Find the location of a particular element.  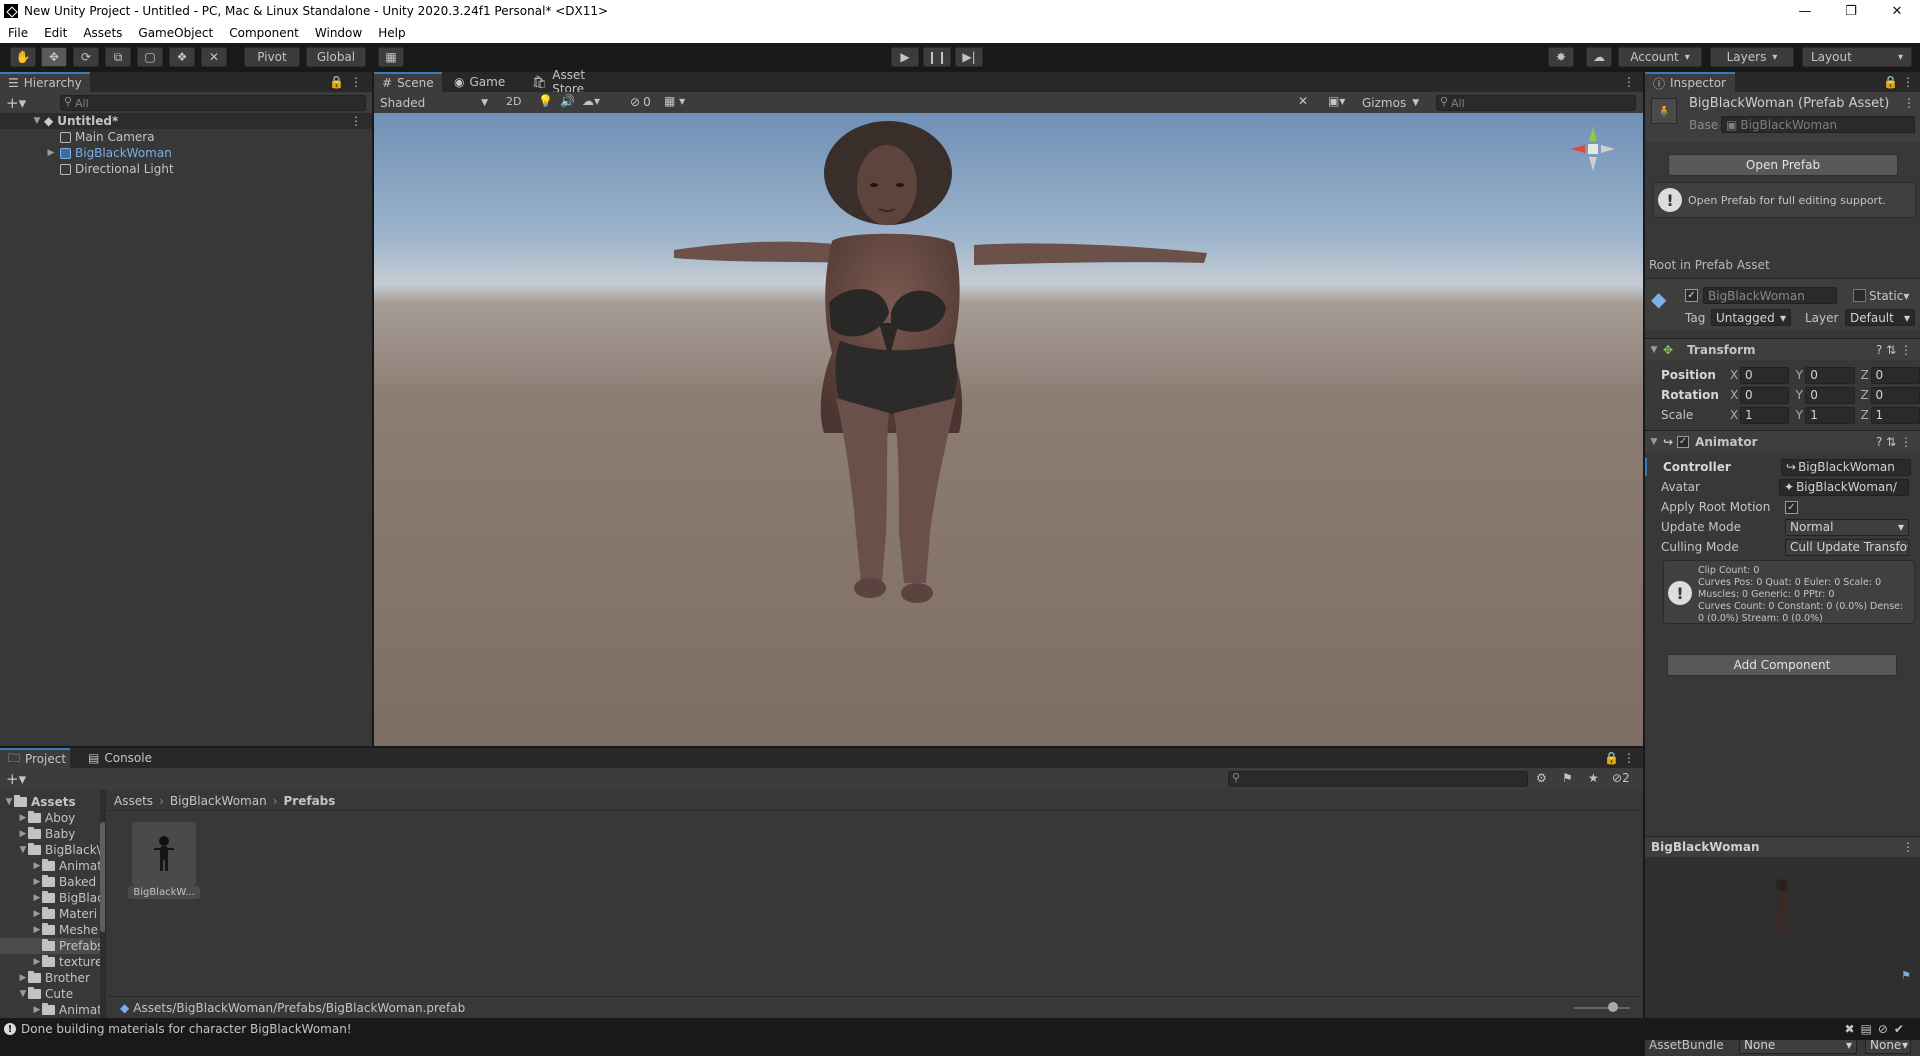

hand-tool-icon: ✋ is located at coordinates (23, 57).